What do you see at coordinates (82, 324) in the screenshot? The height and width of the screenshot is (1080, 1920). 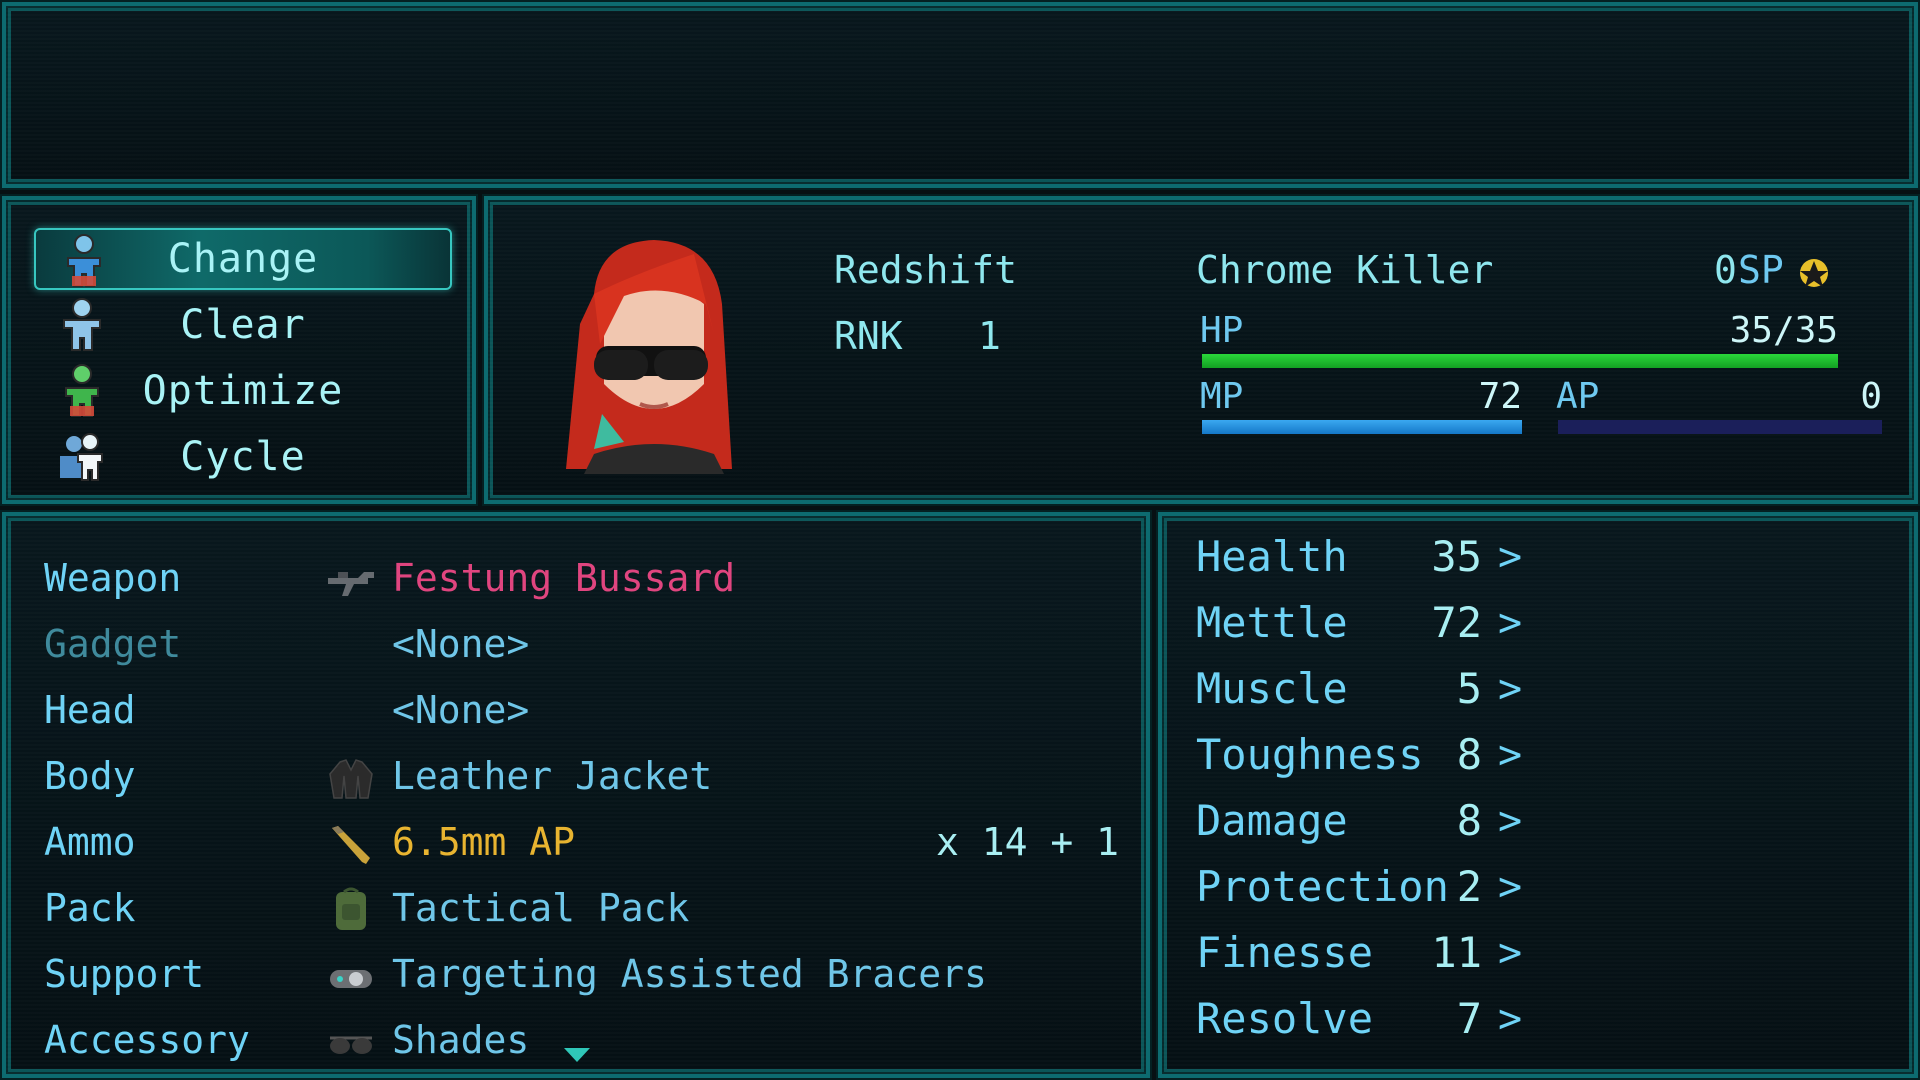 I see `figure-clear-icon` at bounding box center [82, 324].